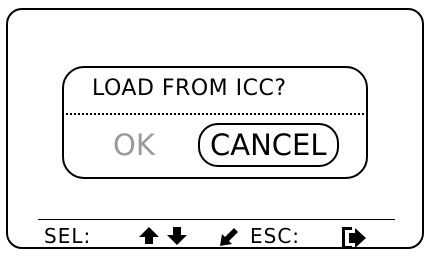 The height and width of the screenshot is (261, 435). What do you see at coordinates (177, 236) in the screenshot?
I see `arrow-down-icon` at bounding box center [177, 236].